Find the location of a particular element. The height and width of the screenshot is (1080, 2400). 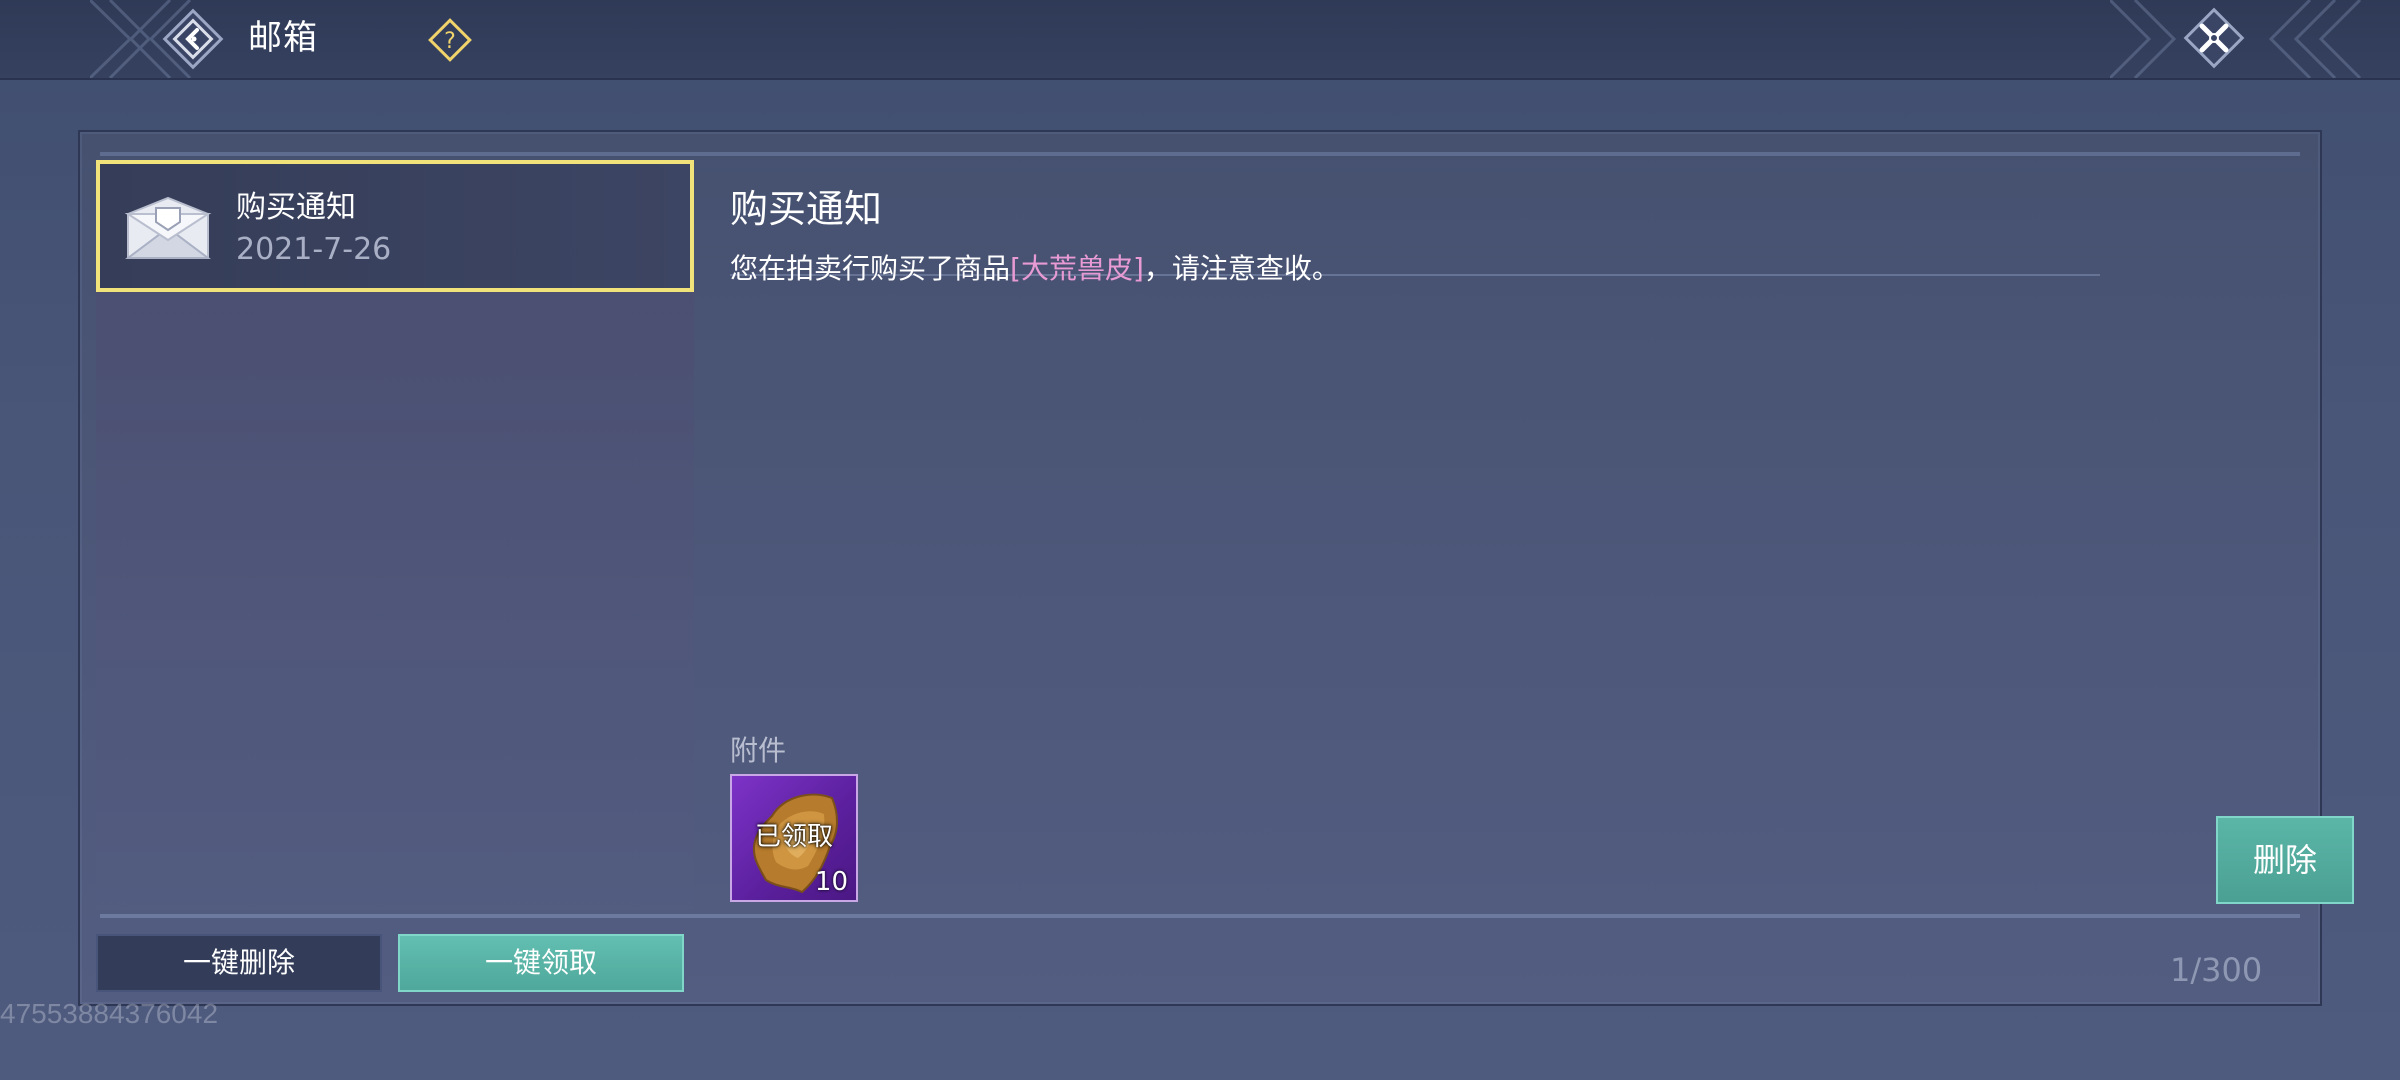

mail-item-date: 2021-7-26 is located at coordinates (314, 249).